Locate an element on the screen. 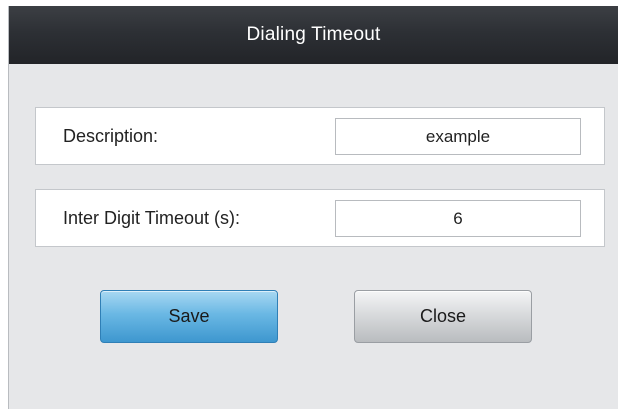  inter-digit-timeout-label: Inter Digit Timeout (s): is located at coordinates (152, 217).